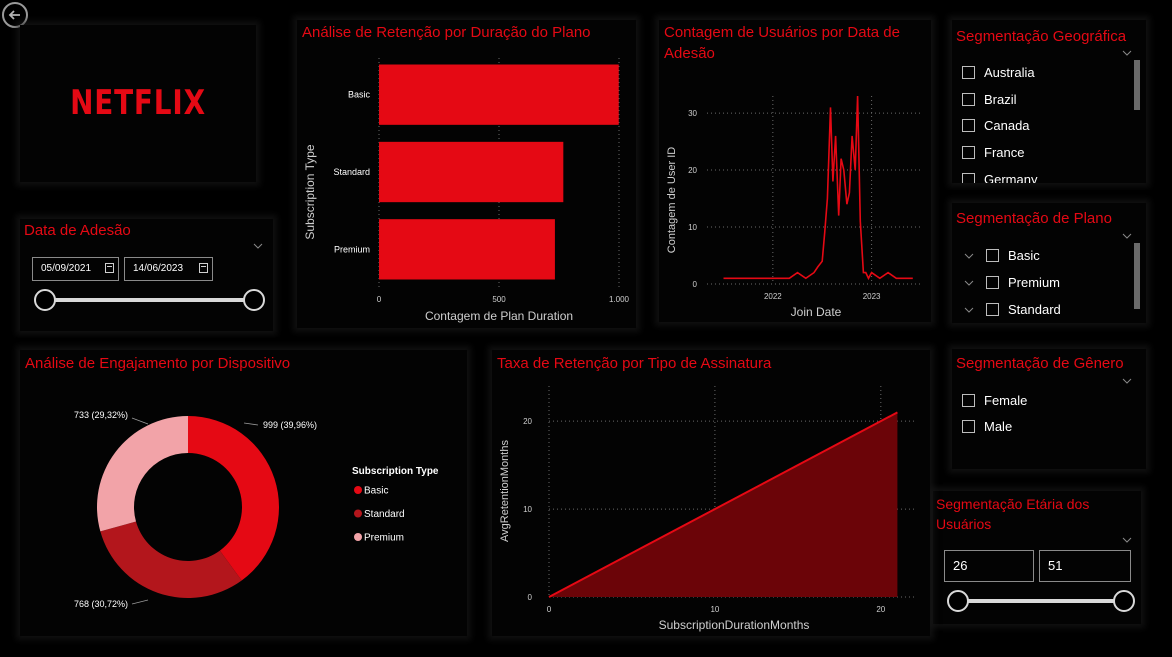 The height and width of the screenshot is (657, 1172). I want to click on logo-card: NETFLIX, so click(138, 103).